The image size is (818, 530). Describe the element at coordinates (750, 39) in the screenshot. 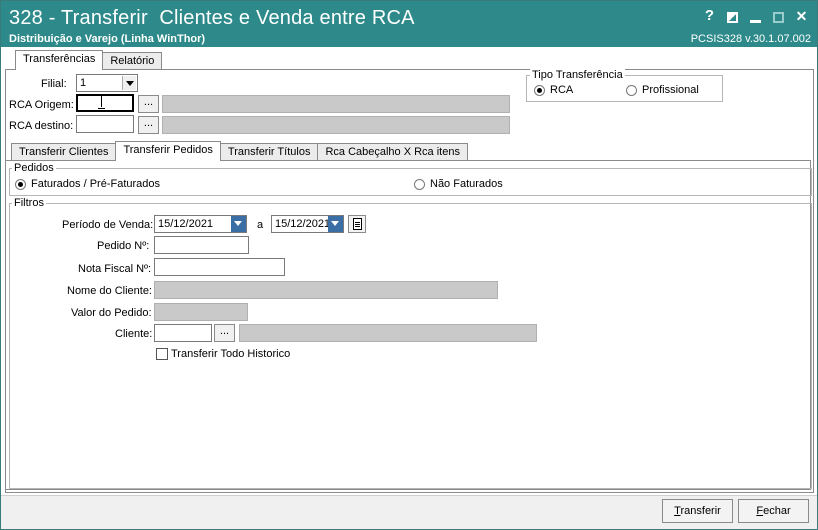

I see `version-label: PCSIS328 v.30.1.07.002` at that location.